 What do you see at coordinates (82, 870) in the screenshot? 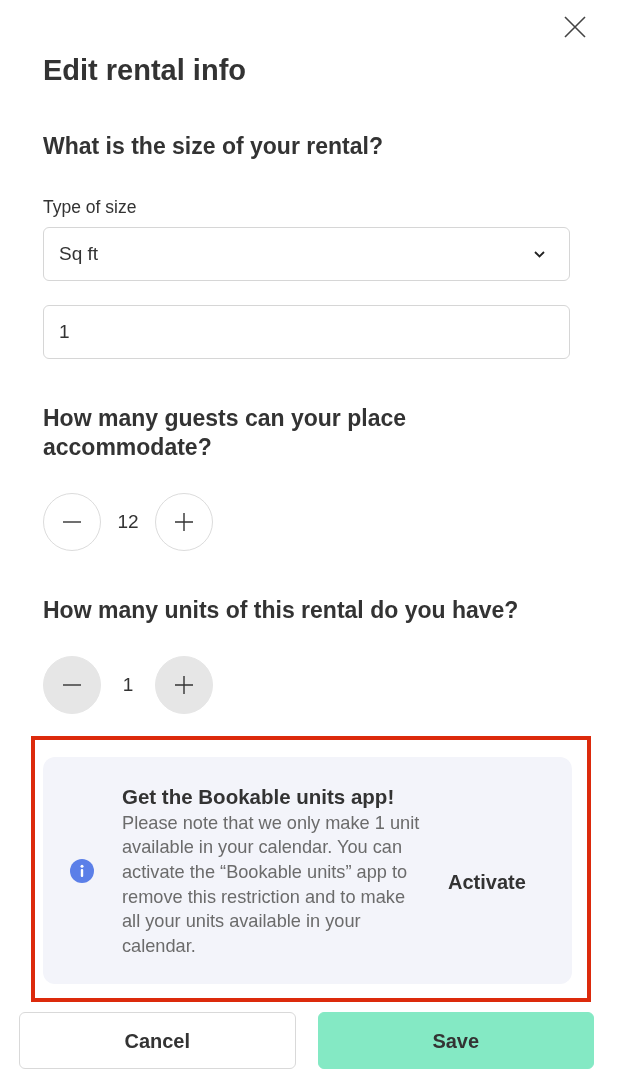
I see `info-icon` at bounding box center [82, 870].